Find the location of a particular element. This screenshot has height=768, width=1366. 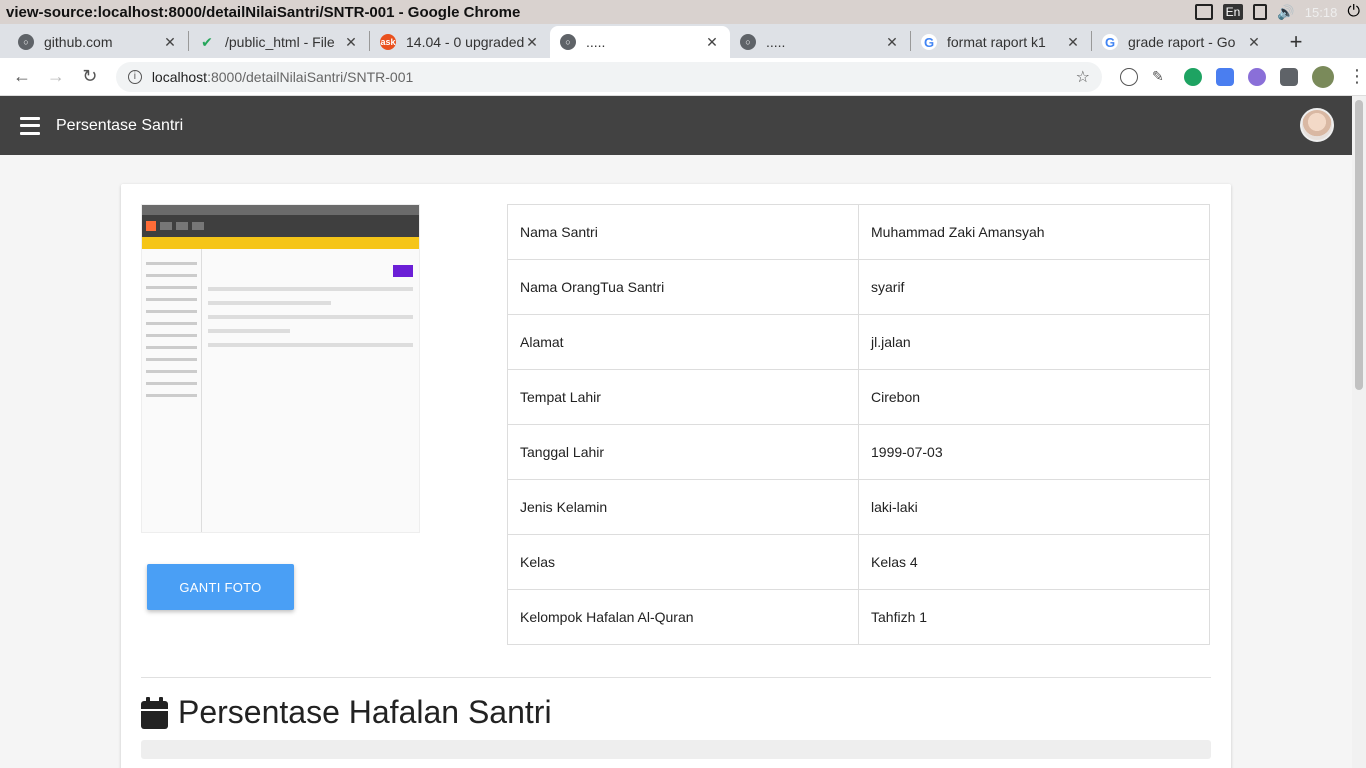

tab-active: ○ ..... ✕ is located at coordinates (640, 42).